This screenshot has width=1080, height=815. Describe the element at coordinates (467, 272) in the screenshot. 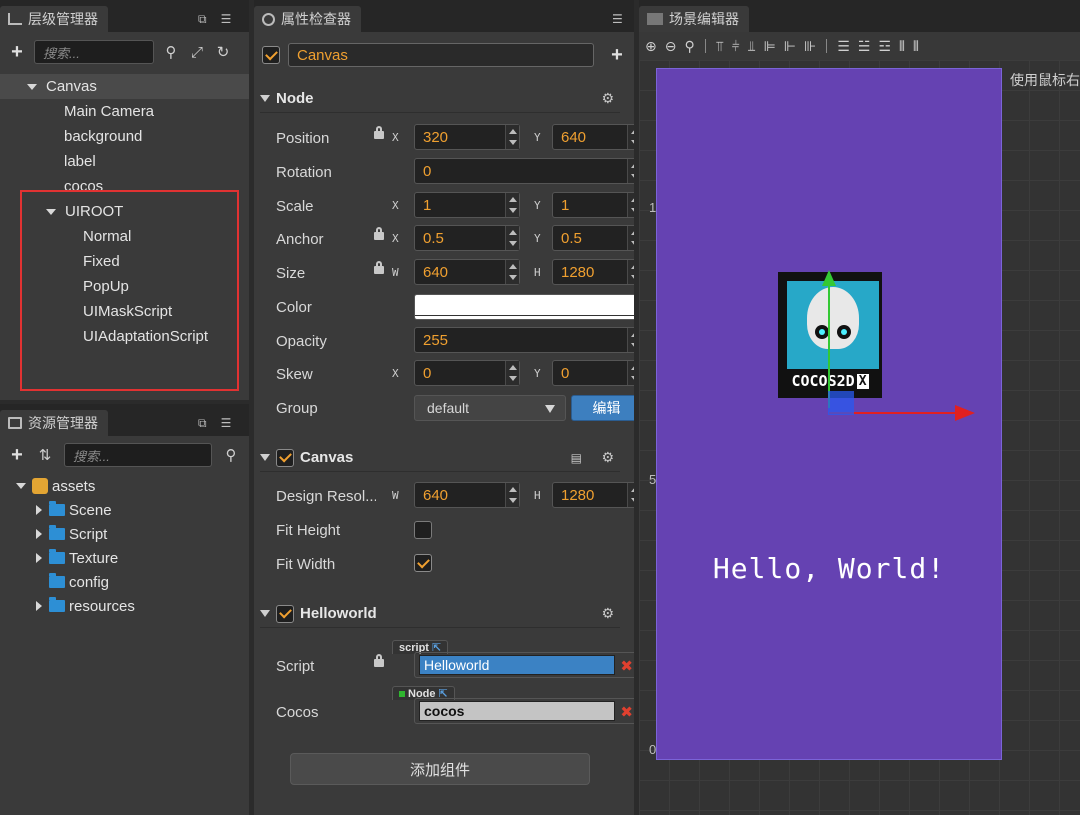

I see `size-w-input: 640` at that location.